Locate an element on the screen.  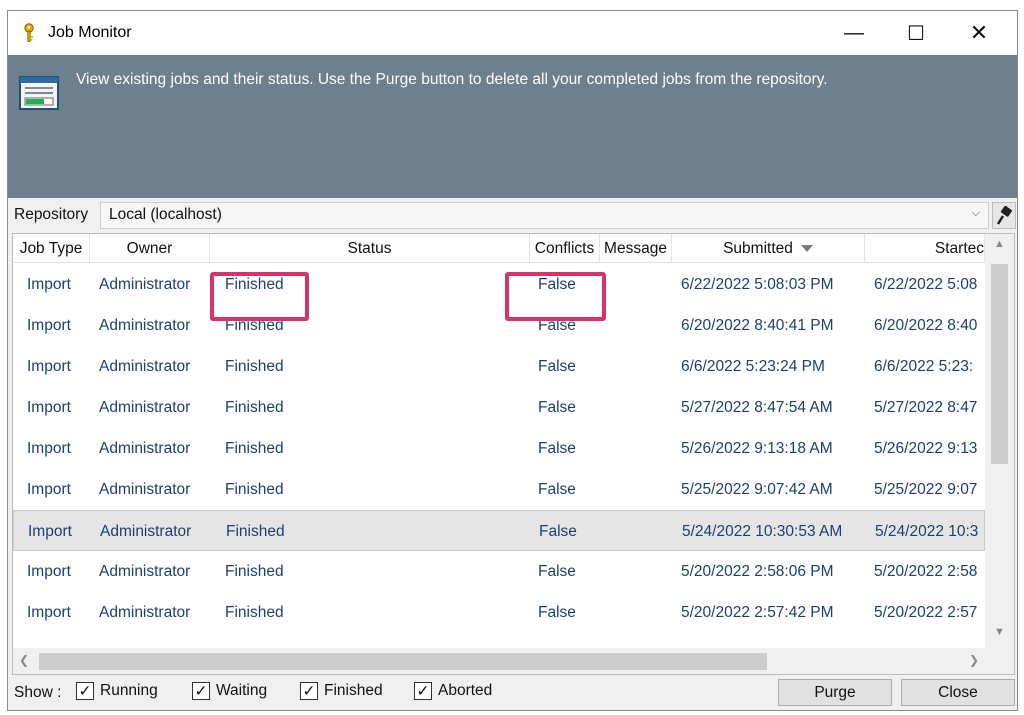
column-header-message: Message is located at coordinates (636, 248).